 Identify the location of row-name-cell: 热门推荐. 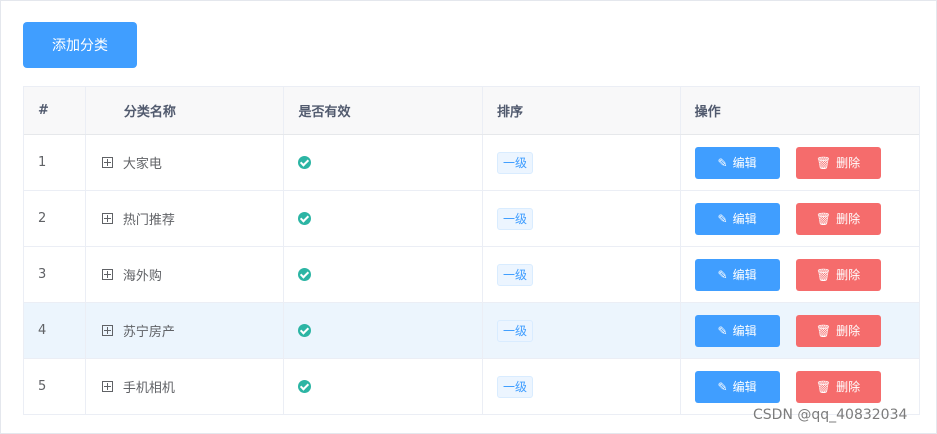
(185, 218).